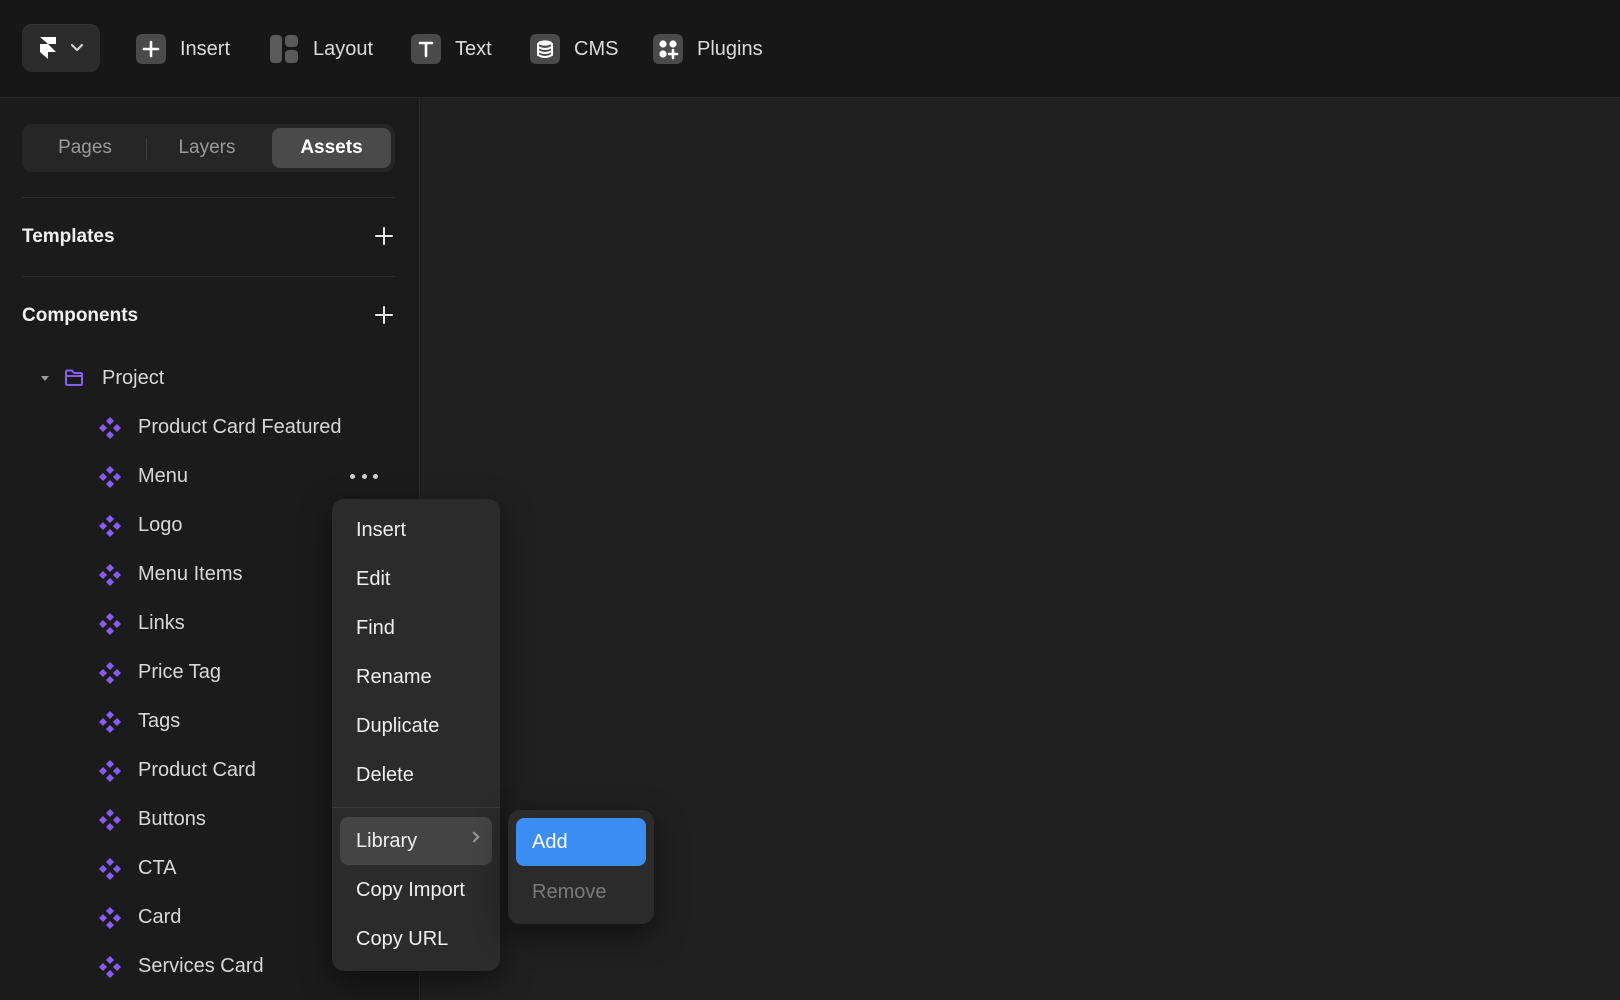  I want to click on menu-rename: Rename, so click(416, 677).